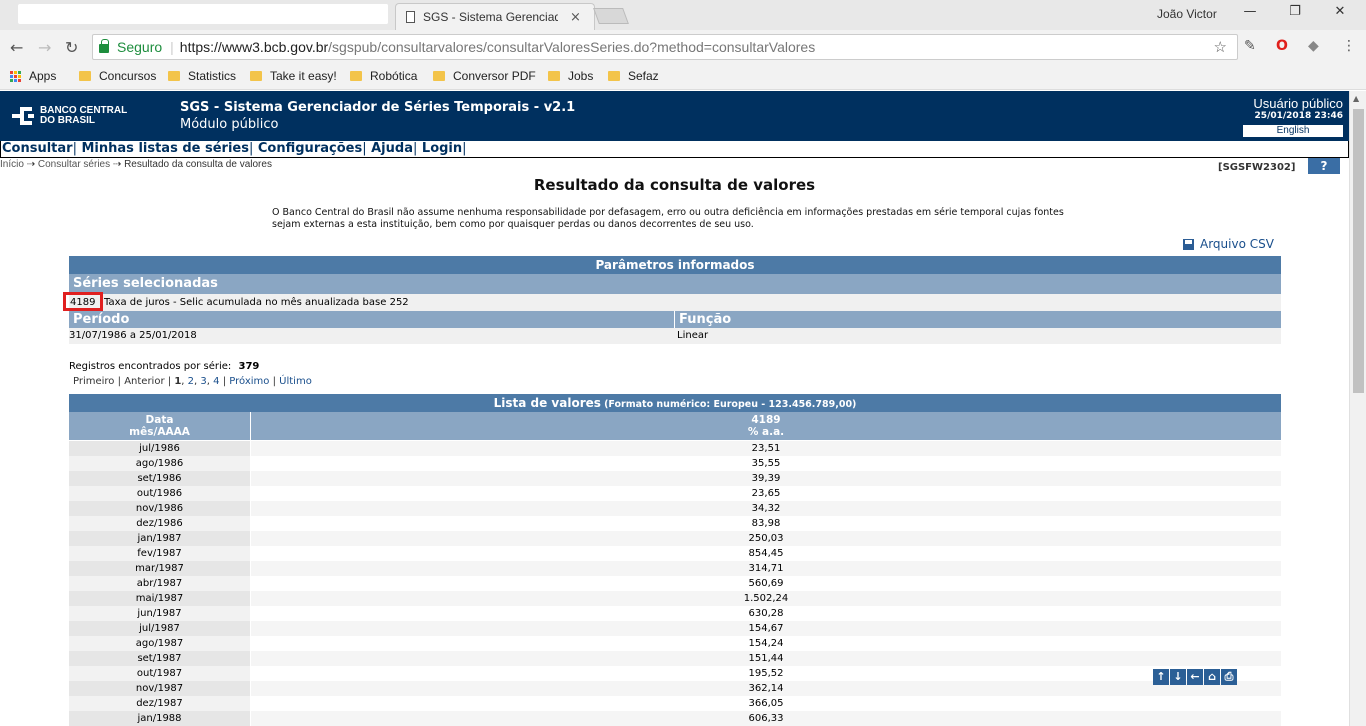 The image size is (1366, 726). What do you see at coordinates (766, 432) in the screenshot?
I see `value-header-line2: % a.a.` at bounding box center [766, 432].